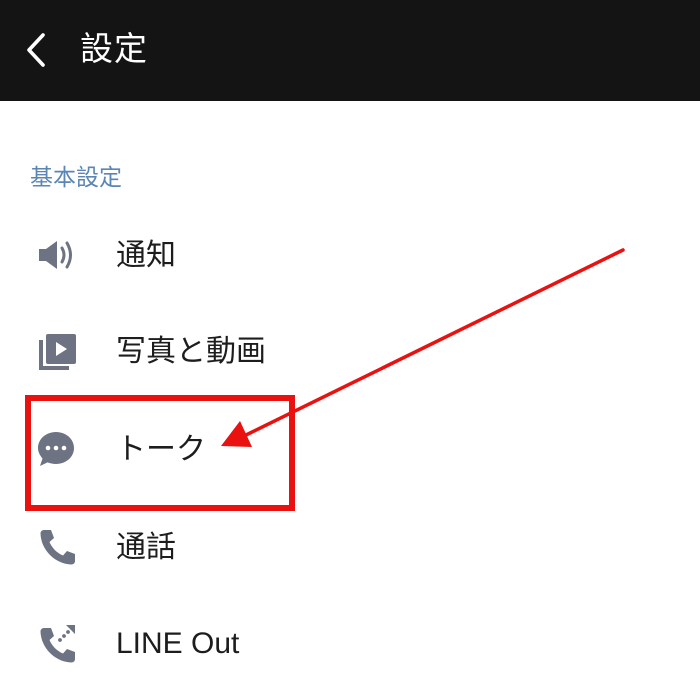 This screenshot has height=700, width=700. I want to click on menu-item-notifications: 通知, so click(350, 256).